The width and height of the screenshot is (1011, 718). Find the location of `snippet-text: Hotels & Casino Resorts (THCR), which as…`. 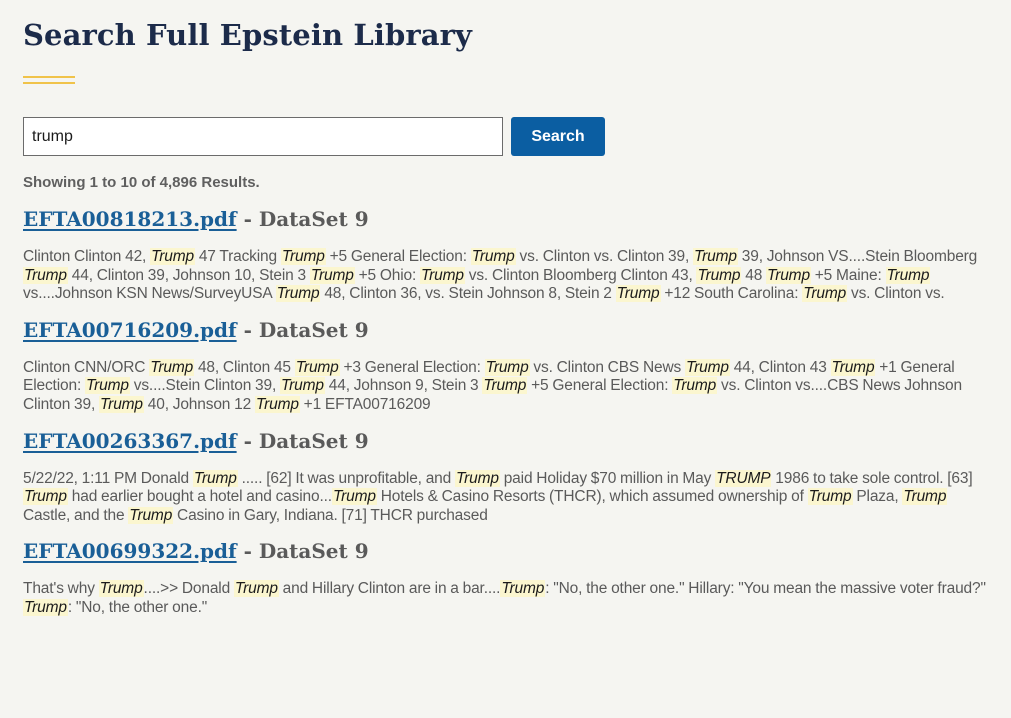

snippet-text: Hotels & Casino Resorts (THCR), which as… is located at coordinates (592, 497).